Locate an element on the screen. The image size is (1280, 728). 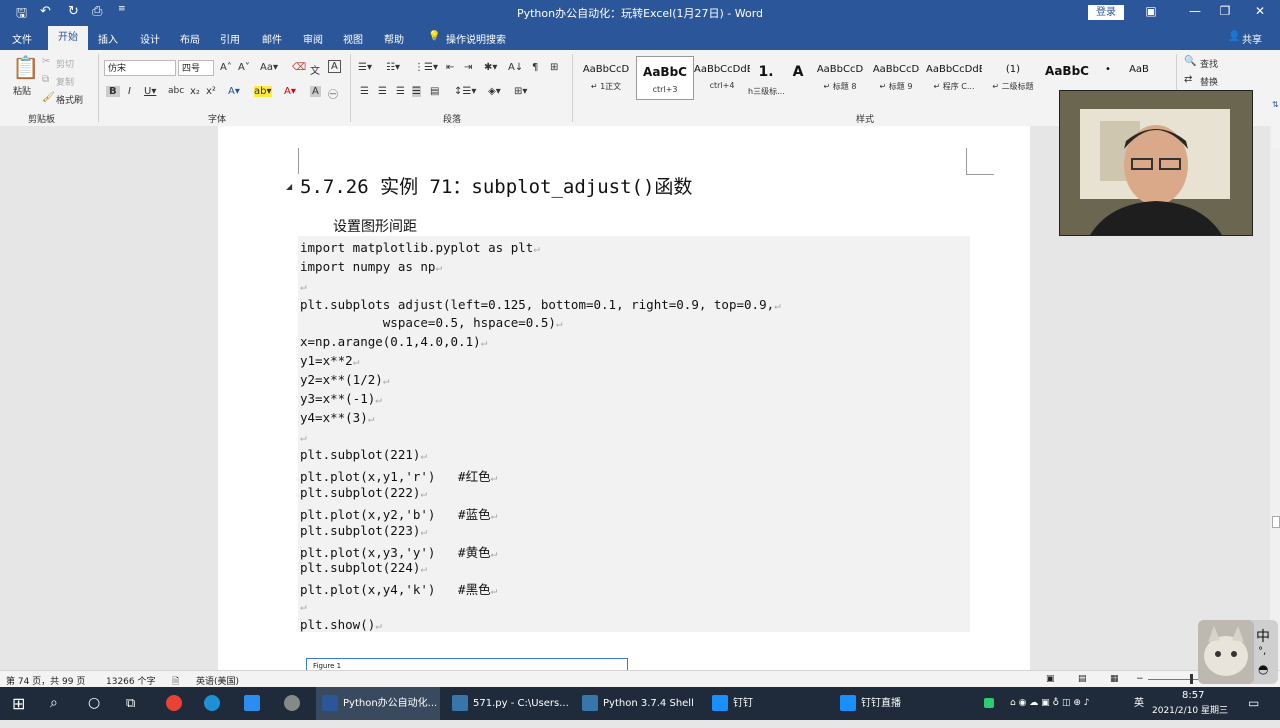
tab-help: 帮助 is located at coordinates (394, 38).